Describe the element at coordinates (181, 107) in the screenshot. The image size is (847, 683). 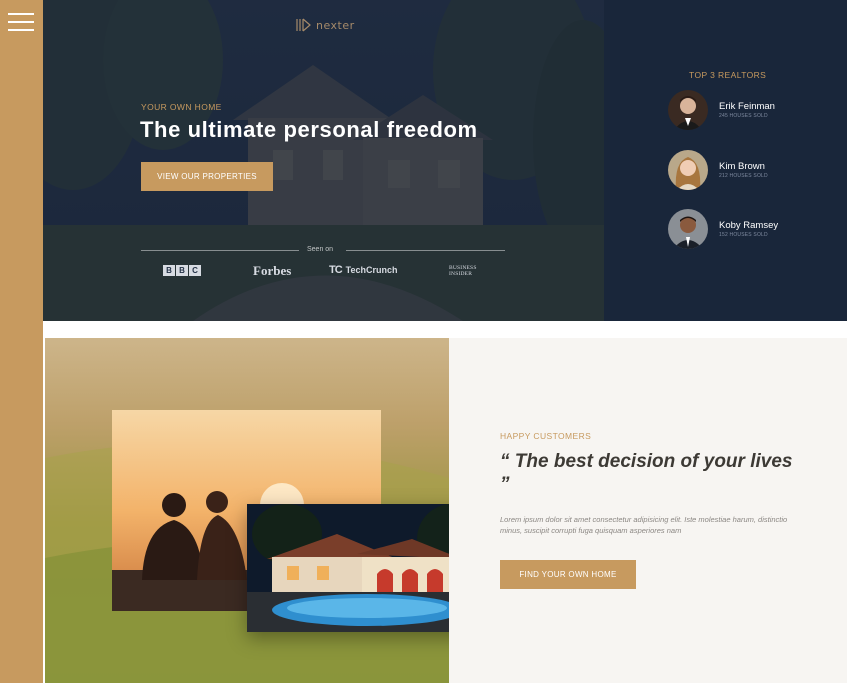
I see `hero-eyebrow: YOUR OWN HOME` at that location.